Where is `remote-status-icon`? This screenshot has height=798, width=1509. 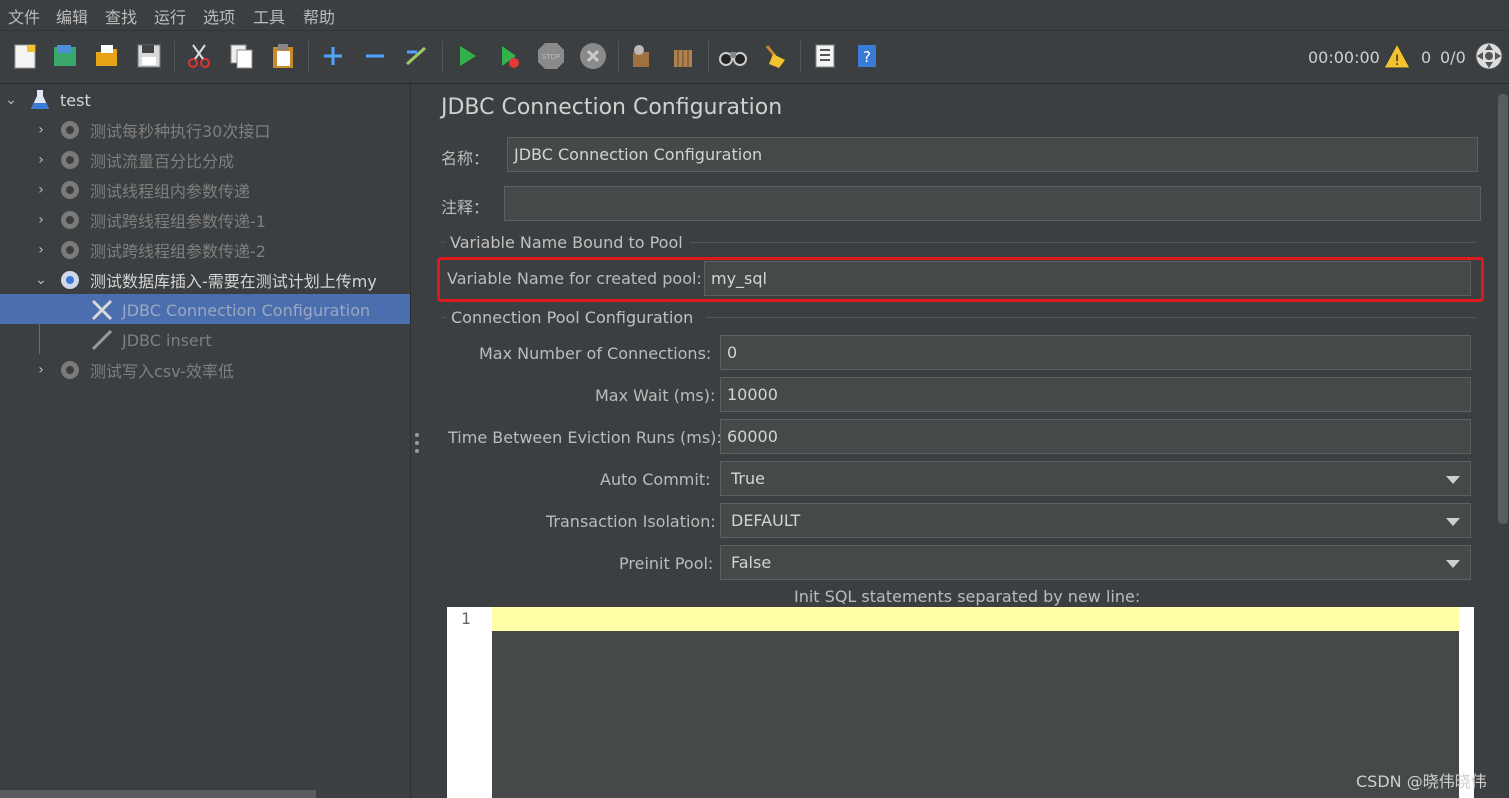 remote-status-icon is located at coordinates (1489, 56).